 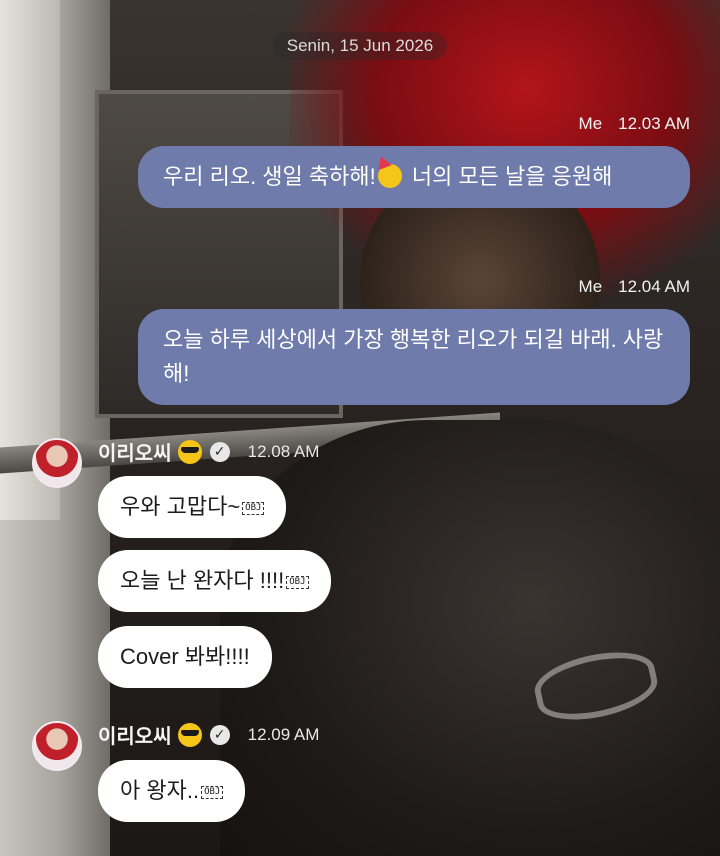 I want to click on incoming-message-bubble: 우와 고맙다~ OBJ, so click(x=192, y=507).